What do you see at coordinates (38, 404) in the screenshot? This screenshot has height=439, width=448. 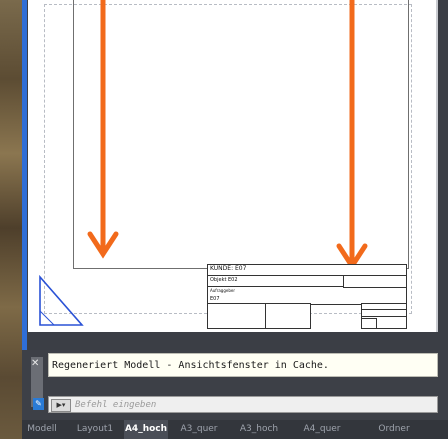 I see `wrench-icon: ✎` at bounding box center [38, 404].